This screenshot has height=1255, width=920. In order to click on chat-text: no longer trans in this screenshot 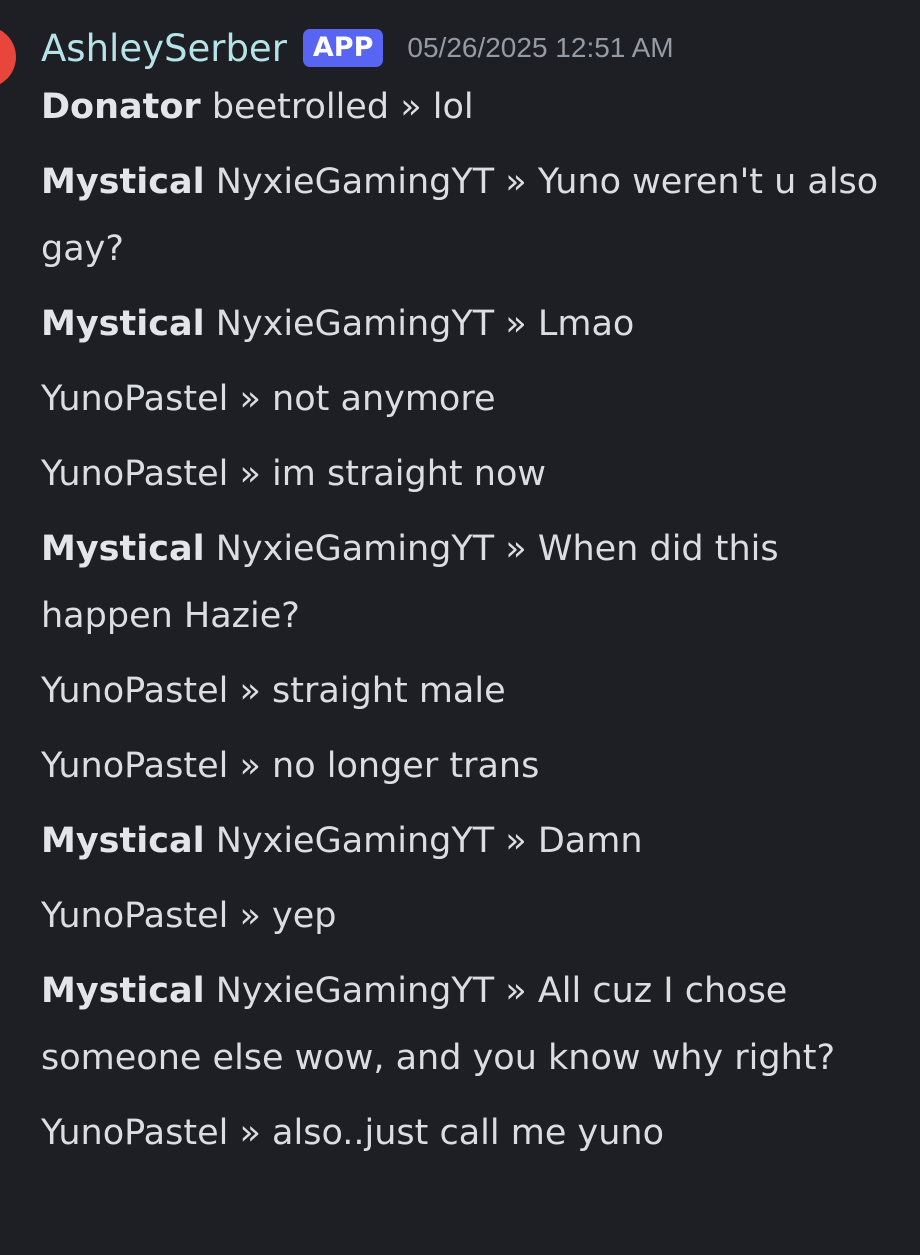, I will do `click(406, 766)`.